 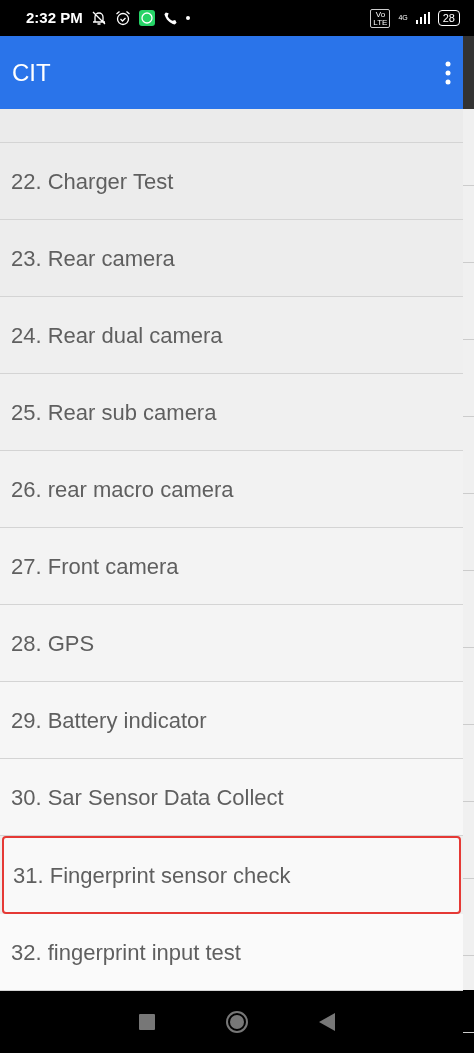 What do you see at coordinates (98, 18) in the screenshot?
I see `muted-bell-icon` at bounding box center [98, 18].